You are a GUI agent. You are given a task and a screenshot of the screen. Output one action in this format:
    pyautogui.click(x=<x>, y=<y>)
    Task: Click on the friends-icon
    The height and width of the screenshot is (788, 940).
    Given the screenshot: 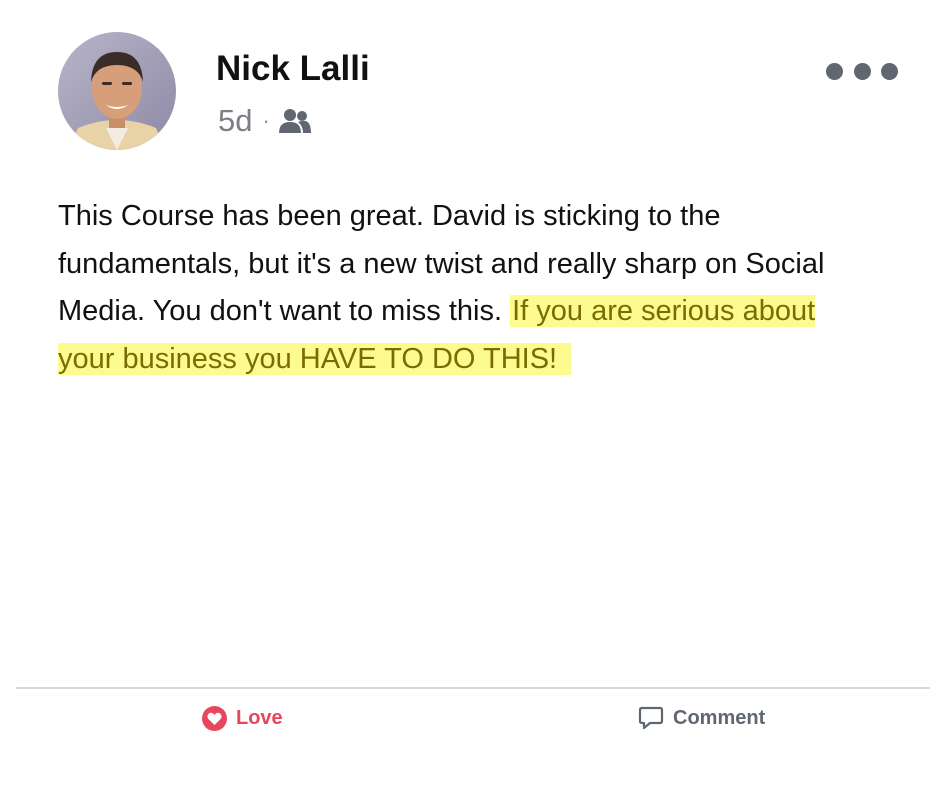 What is the action you would take?
    pyautogui.click(x=295, y=121)
    